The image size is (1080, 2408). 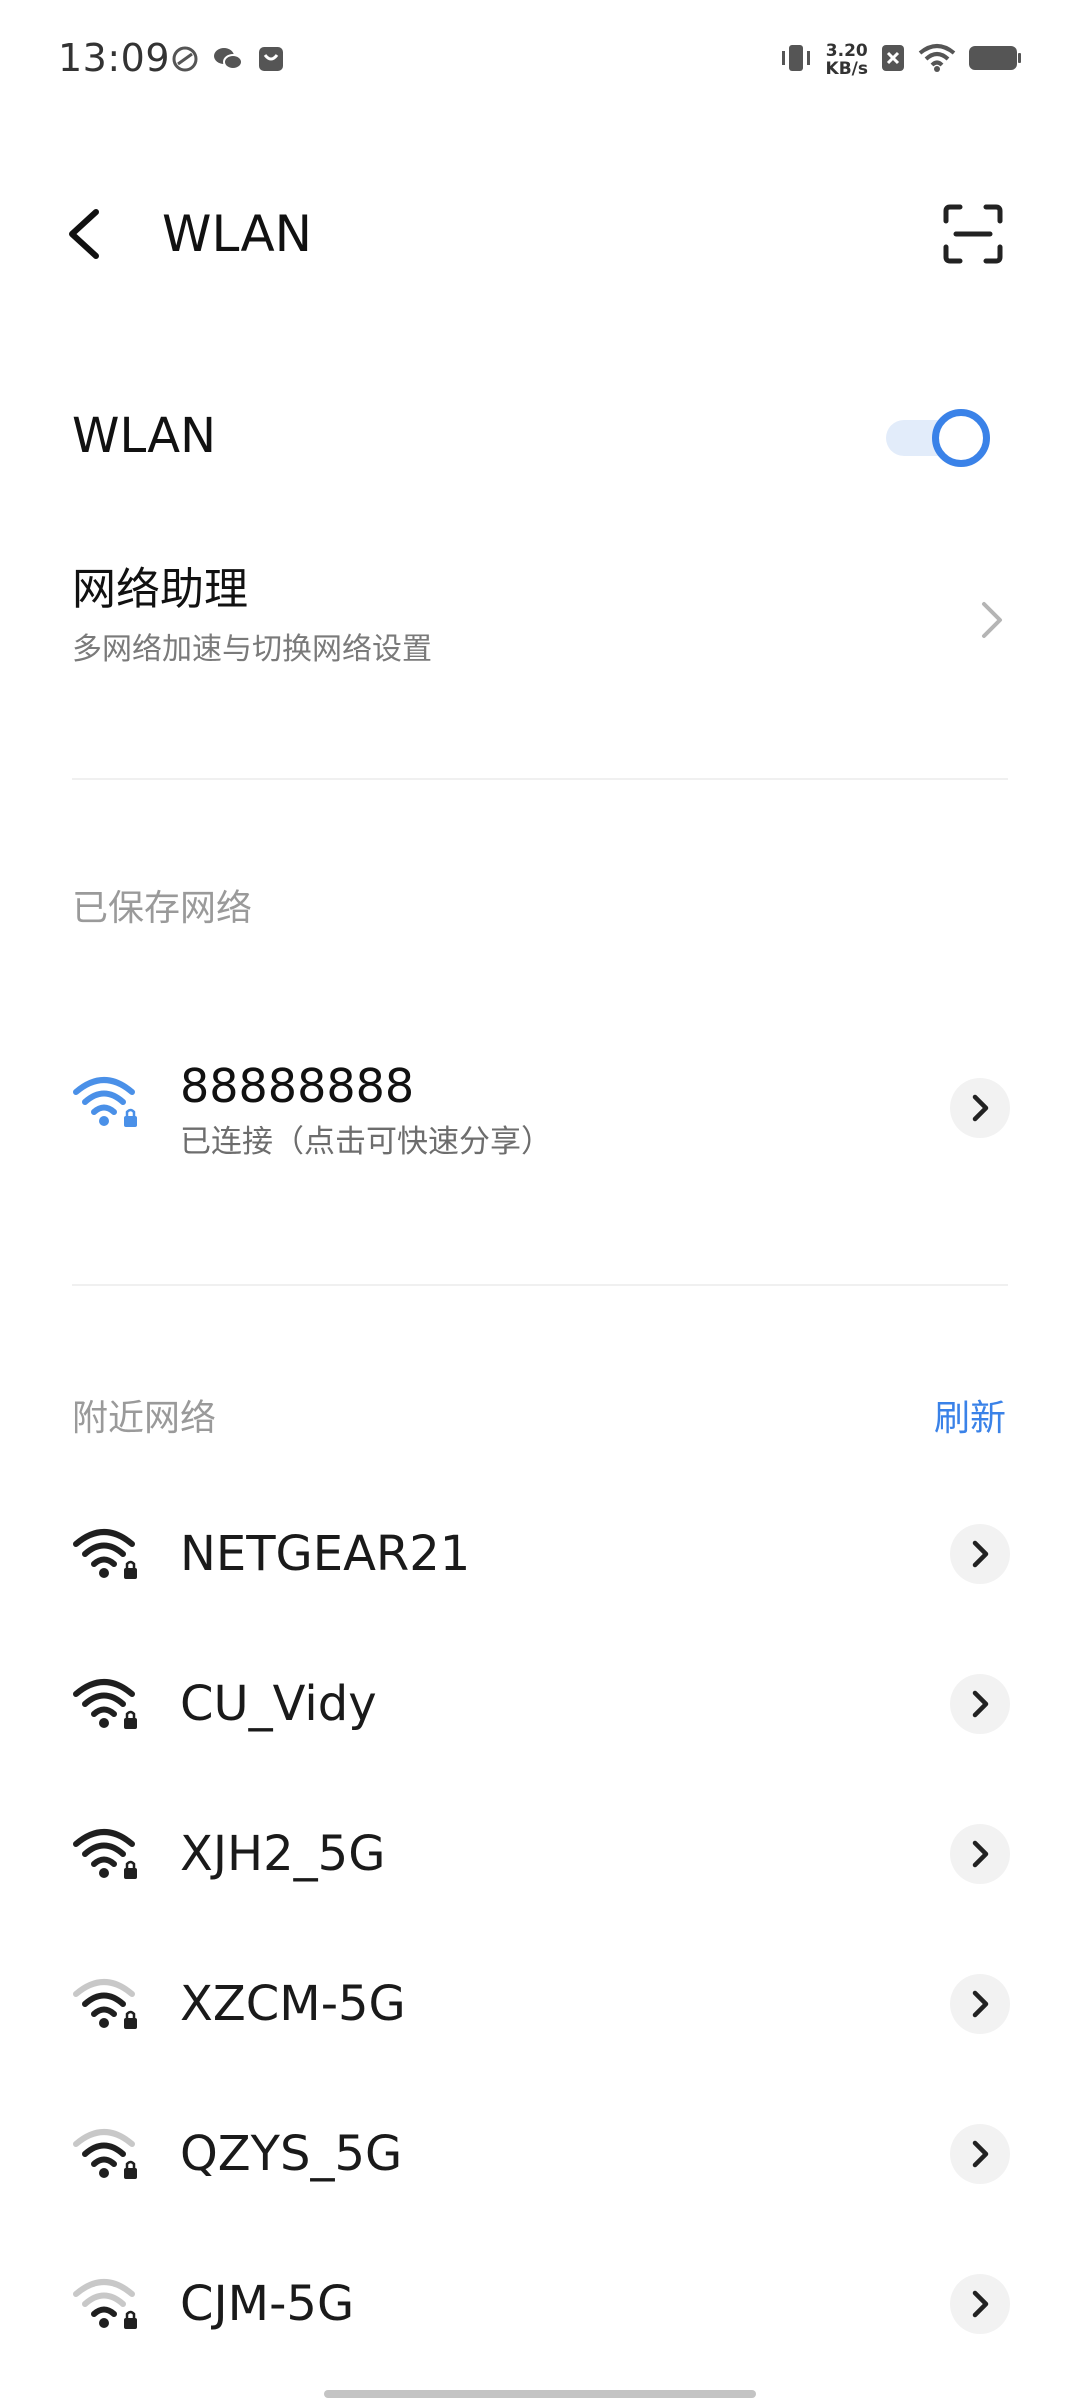 I want to click on no-sim-icon, so click(x=893, y=60).